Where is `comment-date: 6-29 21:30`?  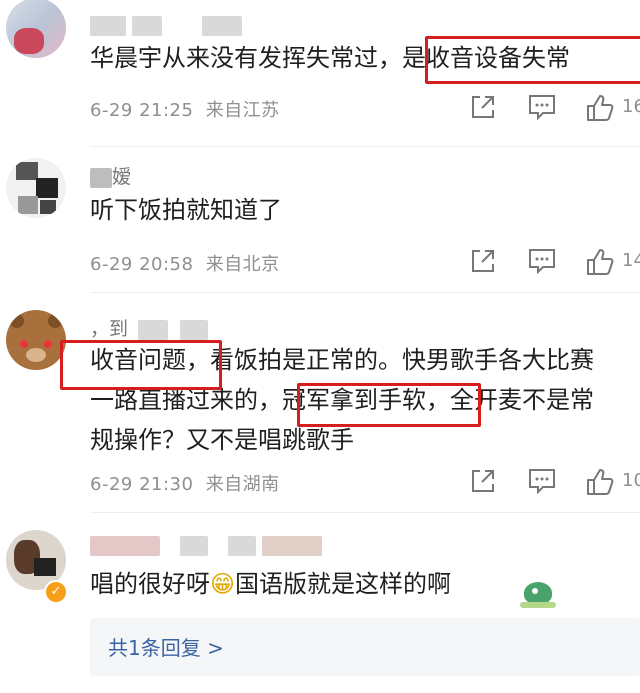 comment-date: 6-29 21:30 is located at coordinates (142, 484).